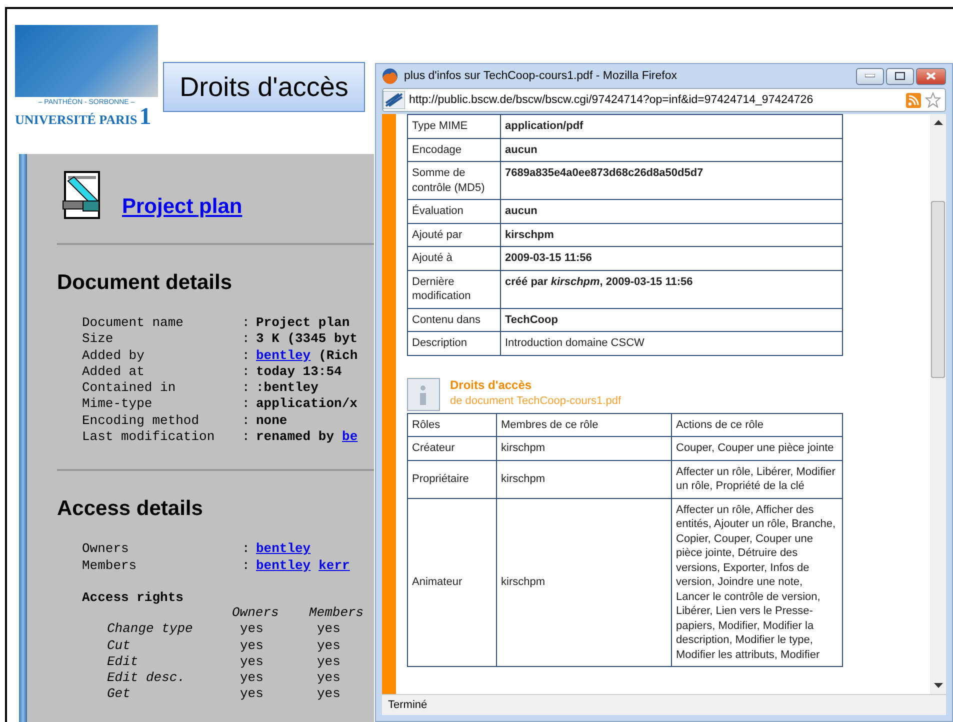 This screenshot has width=953, height=722. I want to click on section-heading: Document details, so click(145, 283).